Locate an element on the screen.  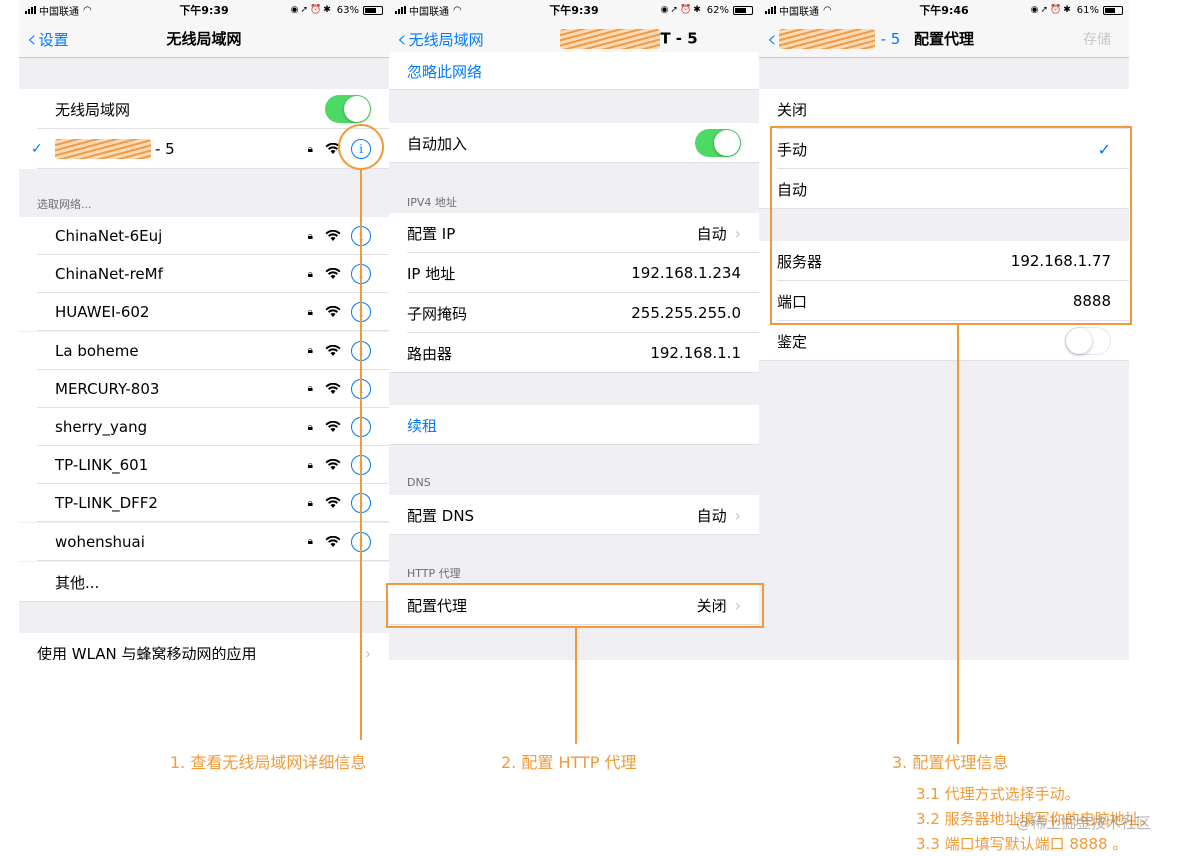
network-name: MERCURY-803 is located at coordinates (107, 388).